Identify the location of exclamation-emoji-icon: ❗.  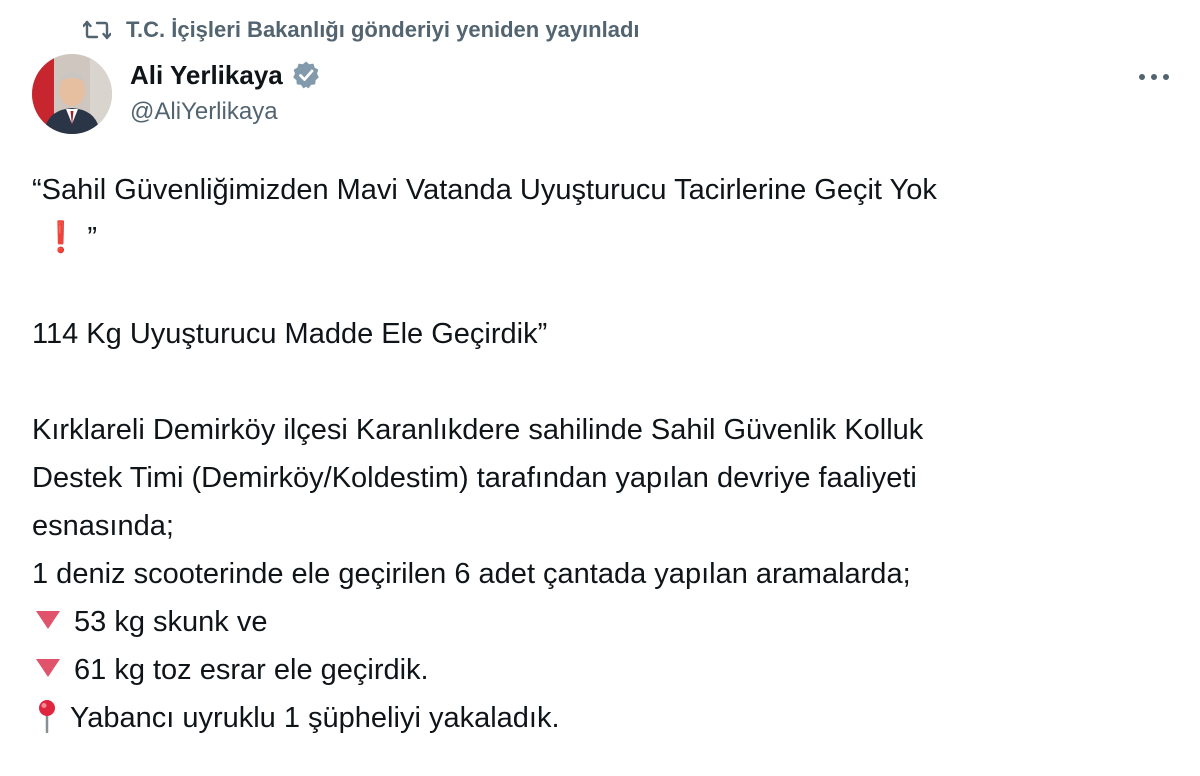
(61, 237).